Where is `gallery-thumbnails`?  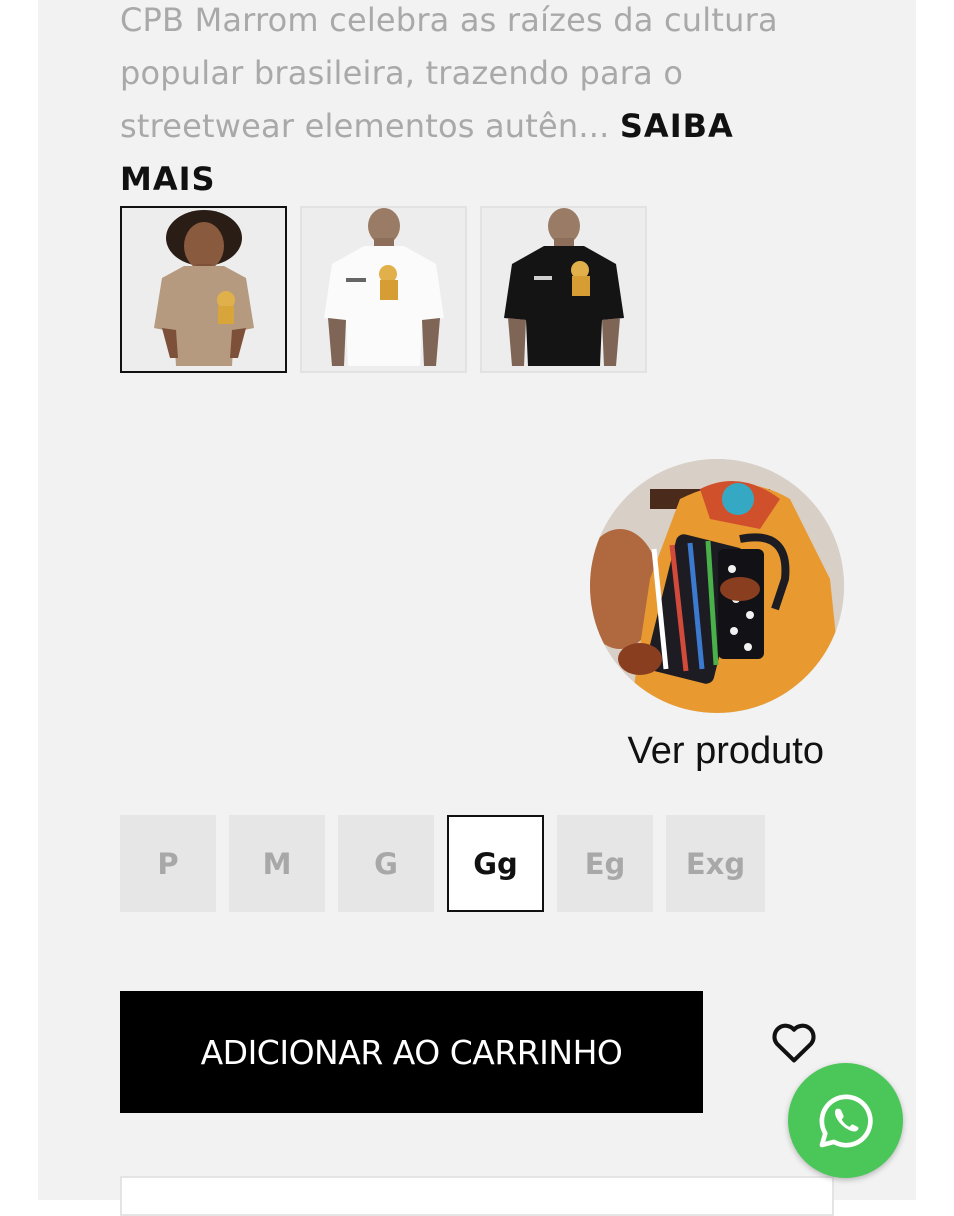 gallery-thumbnails is located at coordinates (383, 289).